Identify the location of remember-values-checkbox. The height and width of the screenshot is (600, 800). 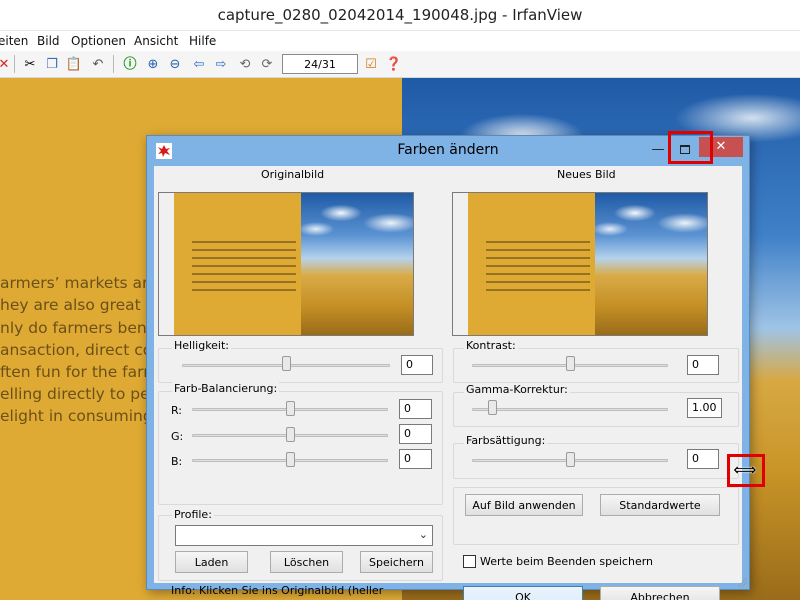
(469, 561).